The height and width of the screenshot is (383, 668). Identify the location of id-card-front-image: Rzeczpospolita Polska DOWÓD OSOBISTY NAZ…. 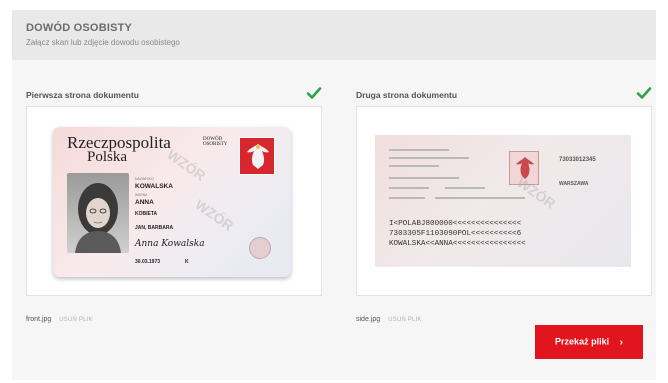
(172, 202).